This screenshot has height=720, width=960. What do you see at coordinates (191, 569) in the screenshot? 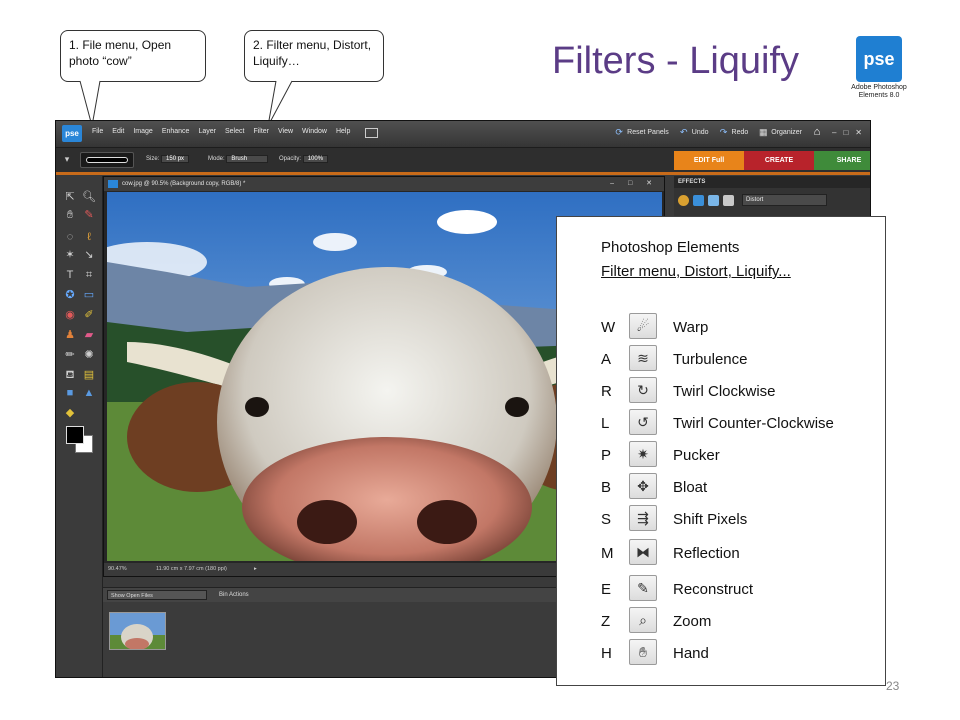
I see `document-dimensions: 11.90 cm x 7.97 cm (180 ppi)` at bounding box center [191, 569].